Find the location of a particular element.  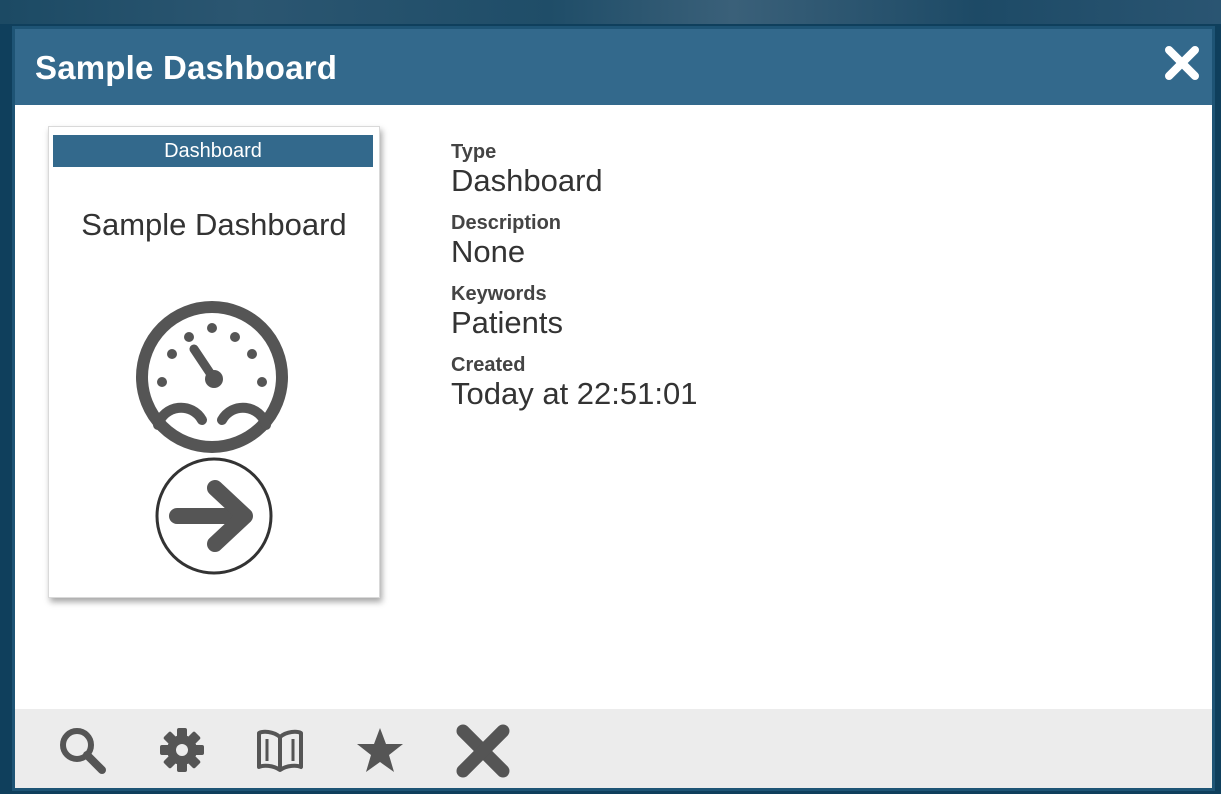

detail-value: Dashboard is located at coordinates (527, 180).